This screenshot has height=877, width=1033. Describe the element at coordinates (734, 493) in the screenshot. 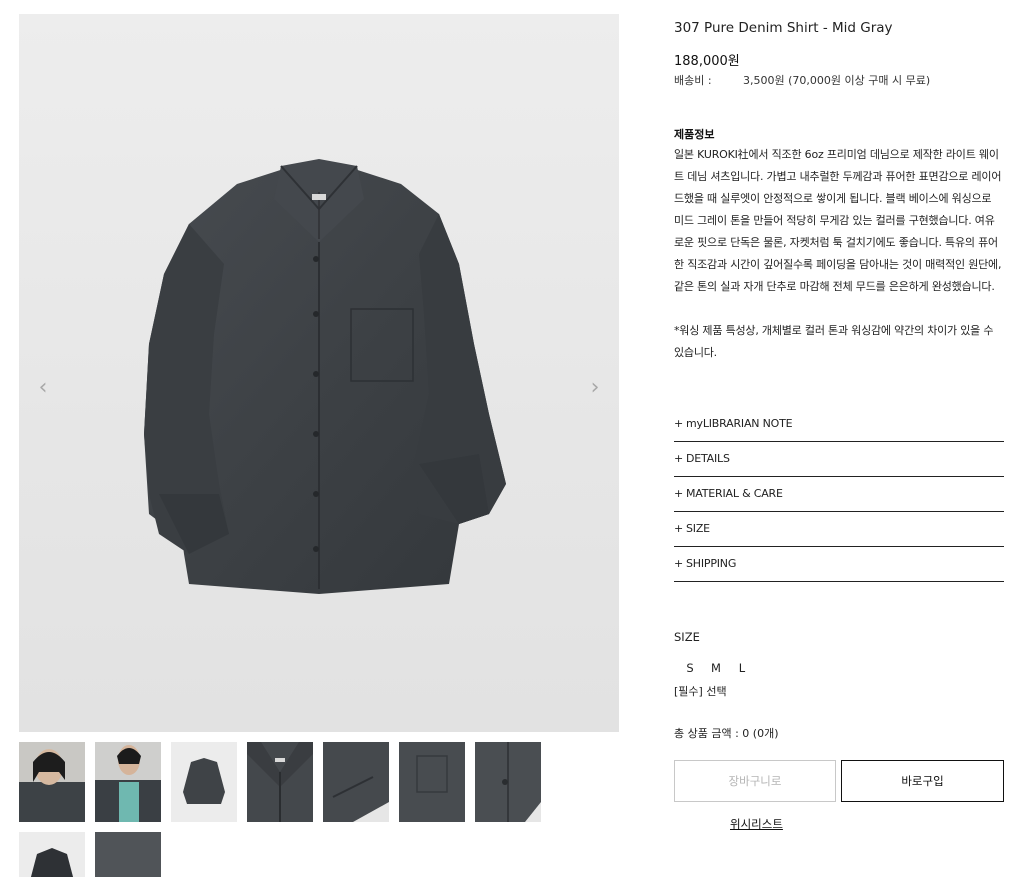

I see `accordion-label: MATERIAL & CARE` at that location.